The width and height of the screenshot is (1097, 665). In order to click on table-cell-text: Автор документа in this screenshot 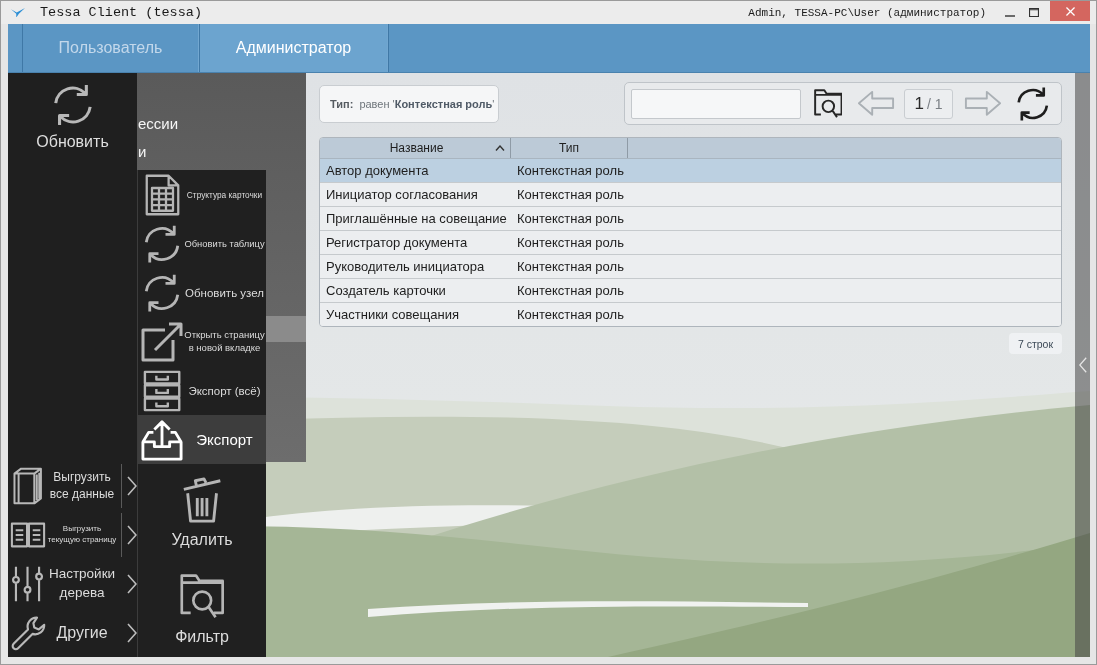, I will do `click(377, 171)`.